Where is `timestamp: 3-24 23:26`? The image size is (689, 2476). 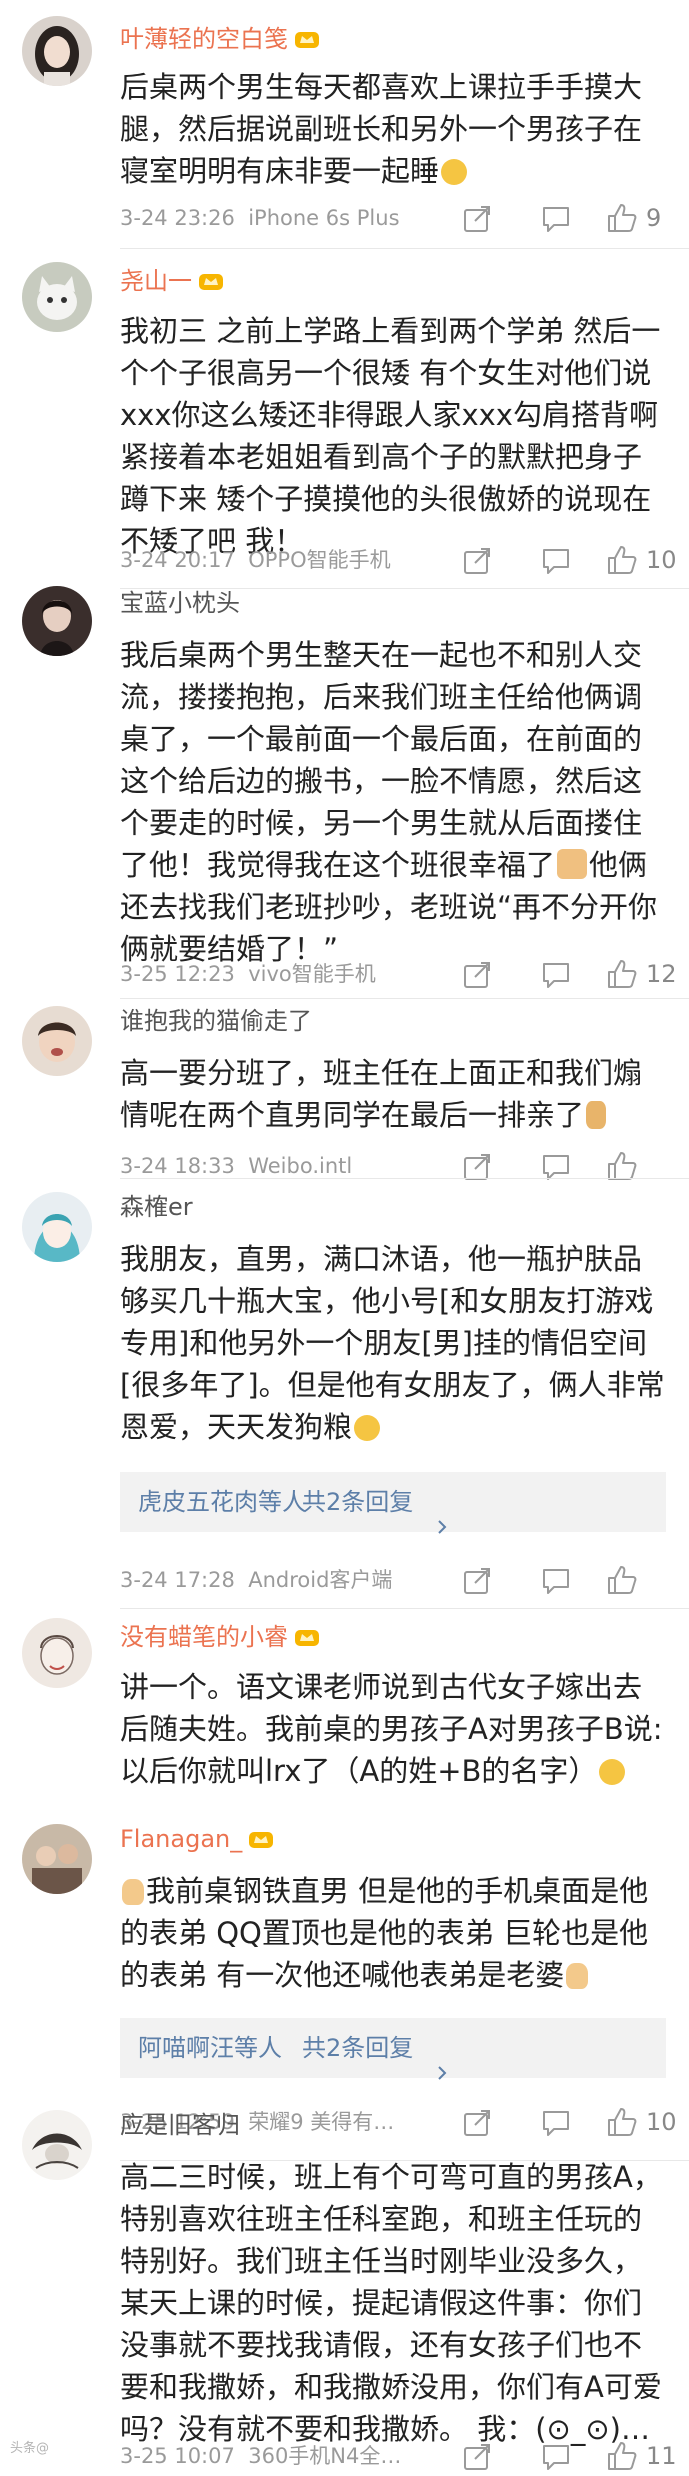
timestamp: 3-24 23:26 is located at coordinates (177, 218).